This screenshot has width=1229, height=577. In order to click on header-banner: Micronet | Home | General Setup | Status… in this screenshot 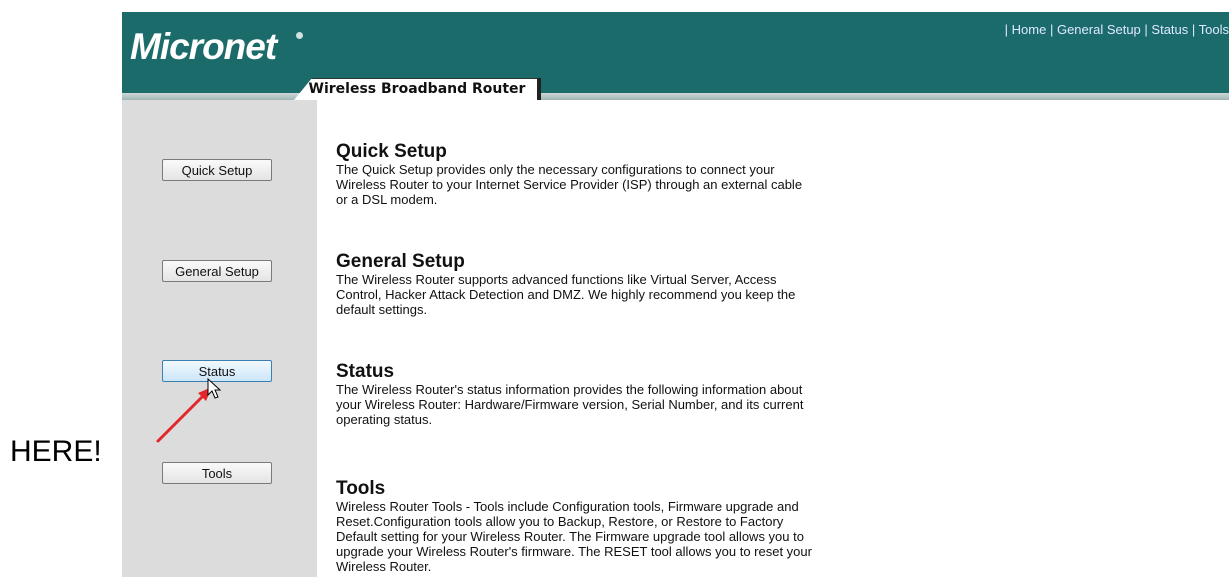, I will do `click(675, 56)`.